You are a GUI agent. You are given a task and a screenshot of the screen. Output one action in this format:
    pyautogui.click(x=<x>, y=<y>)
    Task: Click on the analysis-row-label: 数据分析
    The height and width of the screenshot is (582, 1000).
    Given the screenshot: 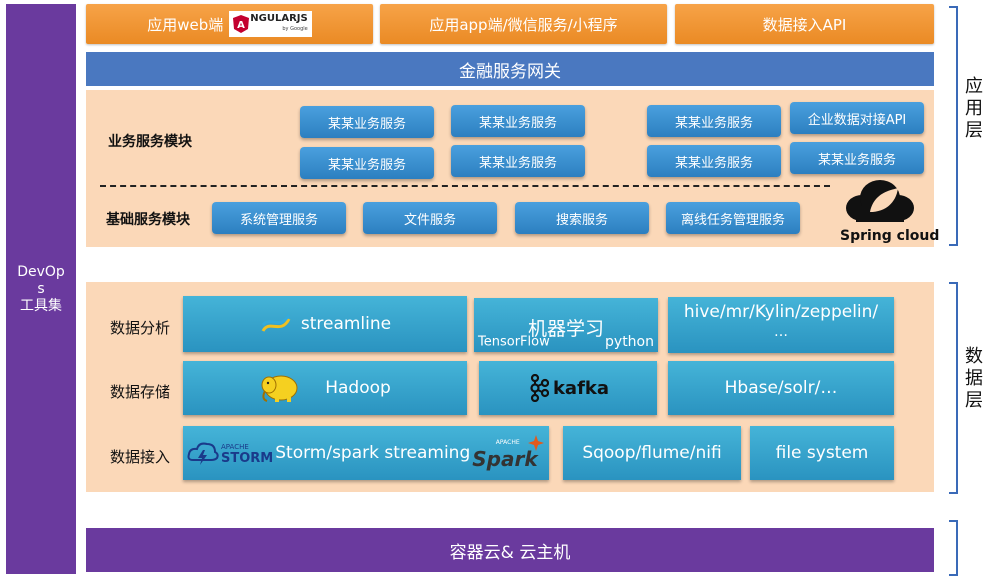 What is the action you would take?
    pyautogui.click(x=140, y=328)
    